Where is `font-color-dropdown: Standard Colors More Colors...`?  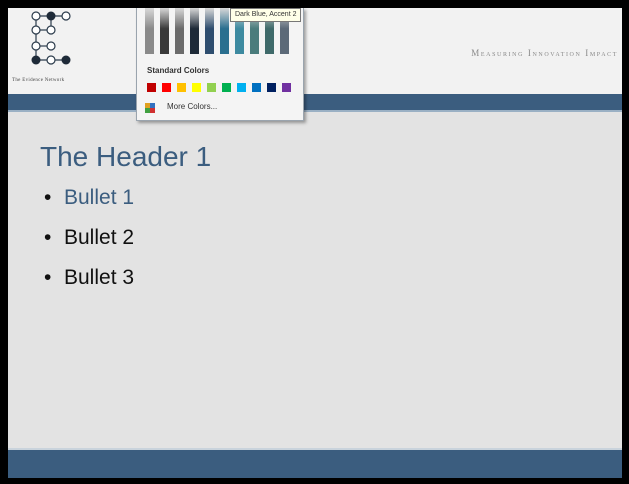
font-color-dropdown: Standard Colors More Colors... is located at coordinates (220, 64).